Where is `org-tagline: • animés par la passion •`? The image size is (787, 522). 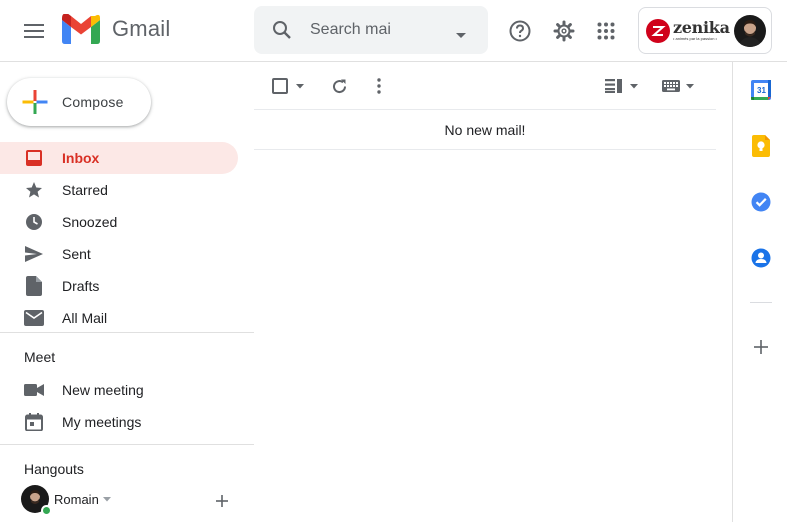 org-tagline: • animés par la passion • is located at coordinates (695, 38).